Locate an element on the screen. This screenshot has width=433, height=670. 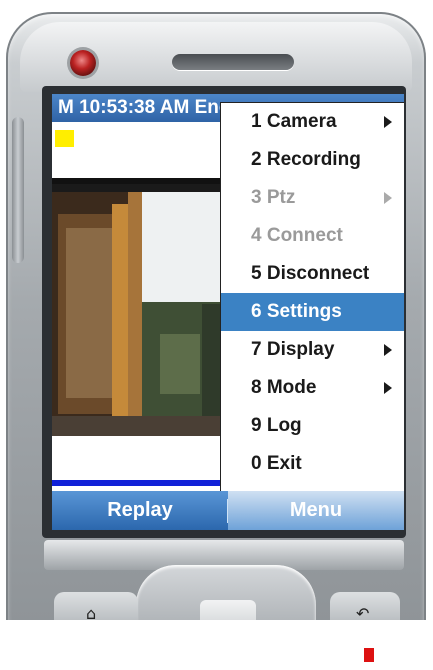
menu-item-exit: 0 Exit is located at coordinates (312, 464).